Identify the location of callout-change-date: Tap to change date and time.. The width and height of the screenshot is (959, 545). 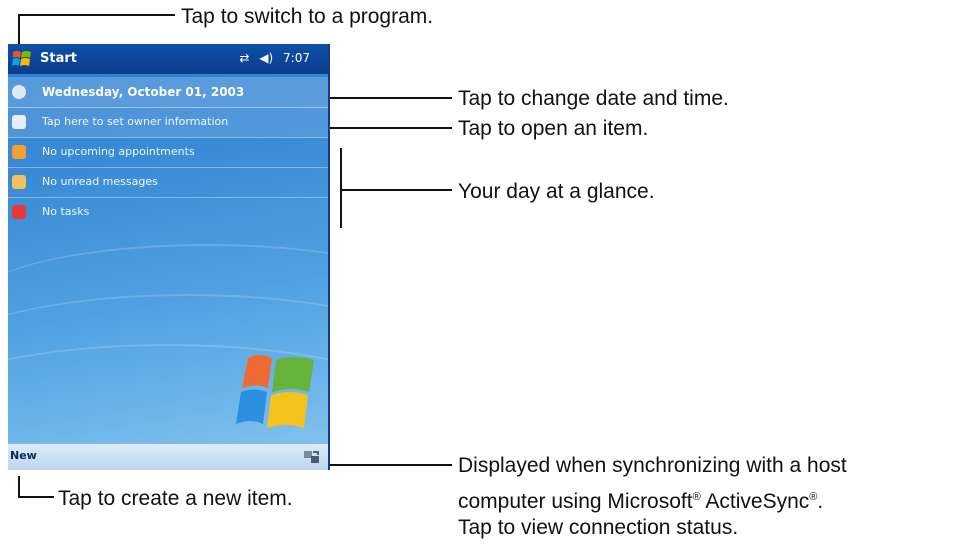
(593, 98).